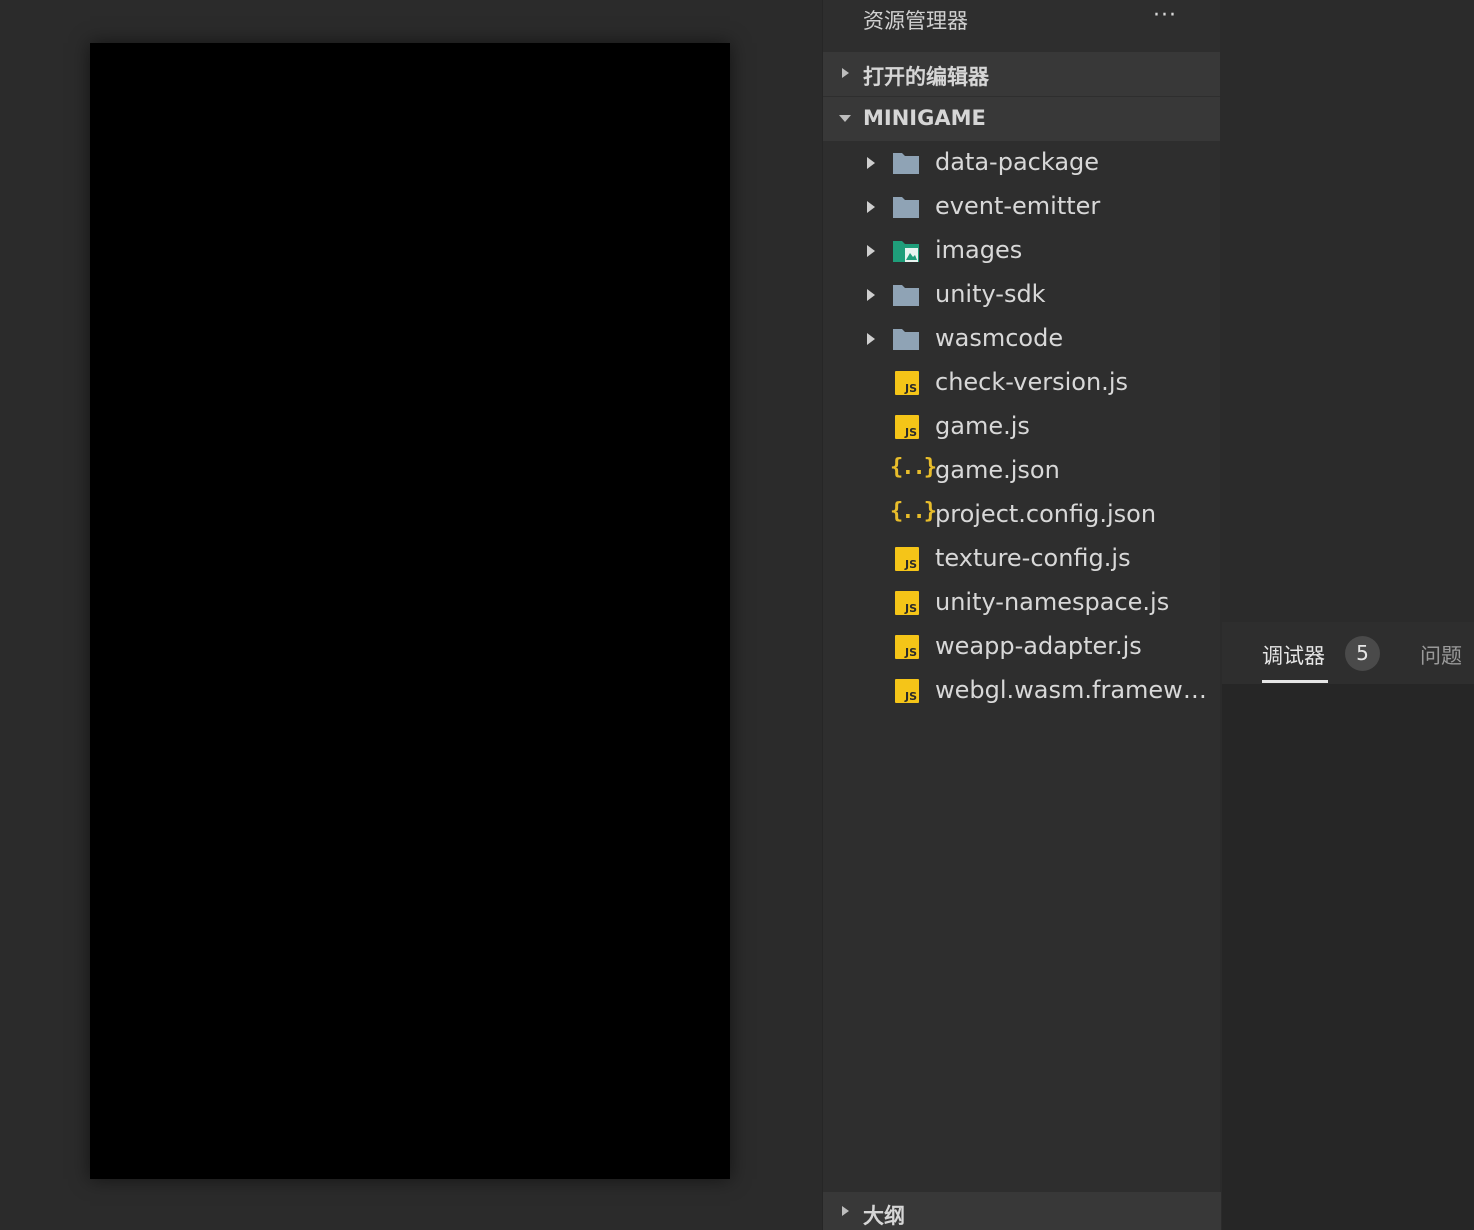  I want to click on tree-file-game-json: {..} game.json, so click(1022, 471).